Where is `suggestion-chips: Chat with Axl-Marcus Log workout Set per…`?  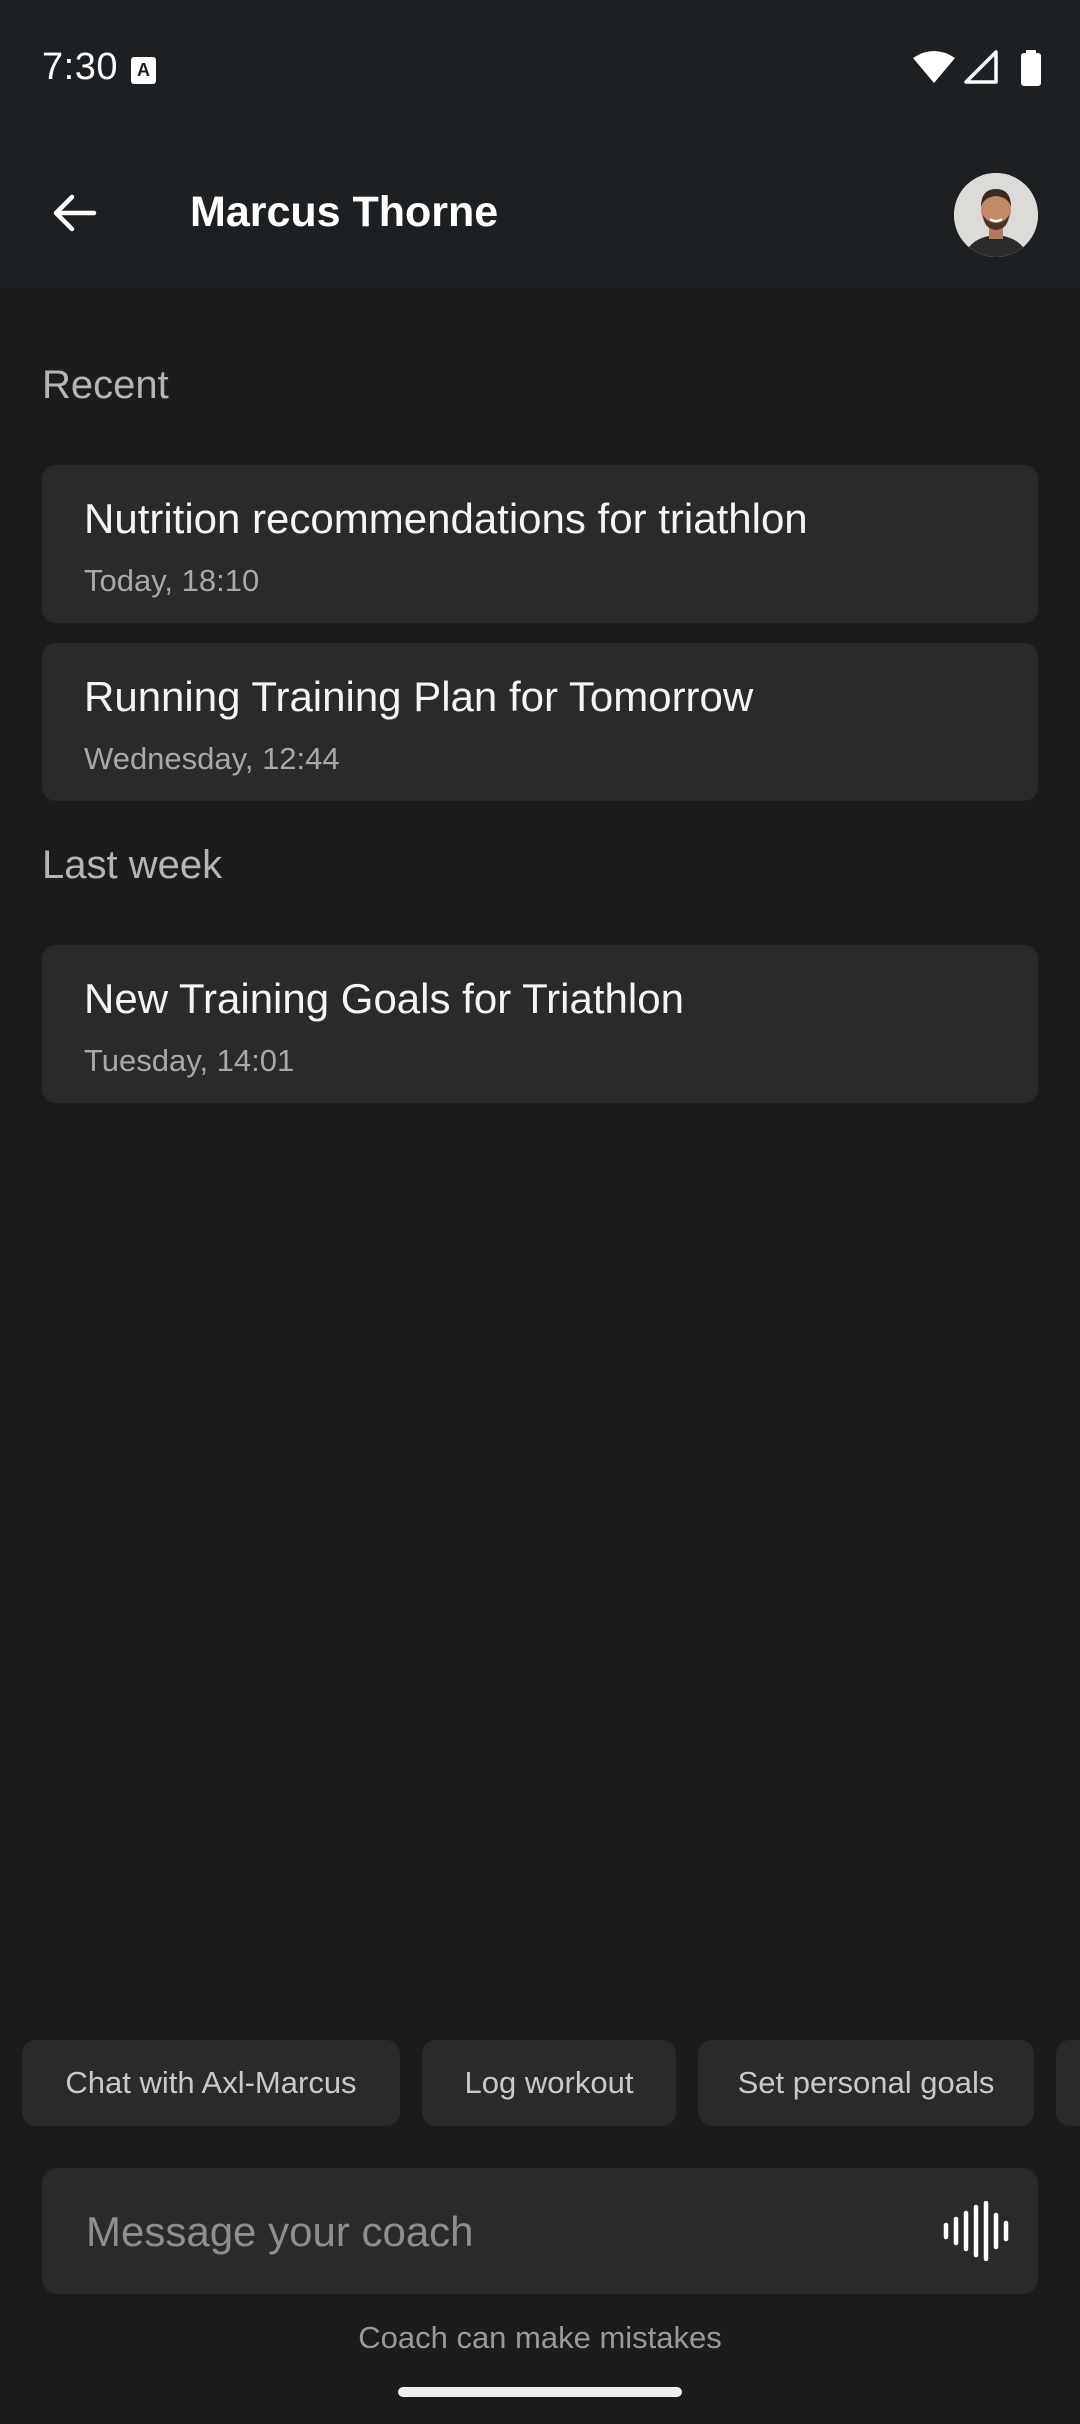
suggestion-chips: Chat with Axl-Marcus Log workout Set per… is located at coordinates (540, 2083).